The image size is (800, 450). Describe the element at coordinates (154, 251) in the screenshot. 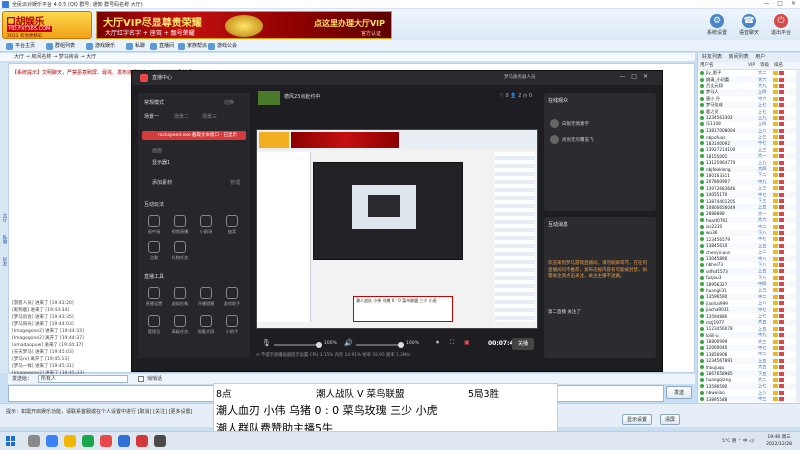

I see `tool-song-request: 点歌` at that location.